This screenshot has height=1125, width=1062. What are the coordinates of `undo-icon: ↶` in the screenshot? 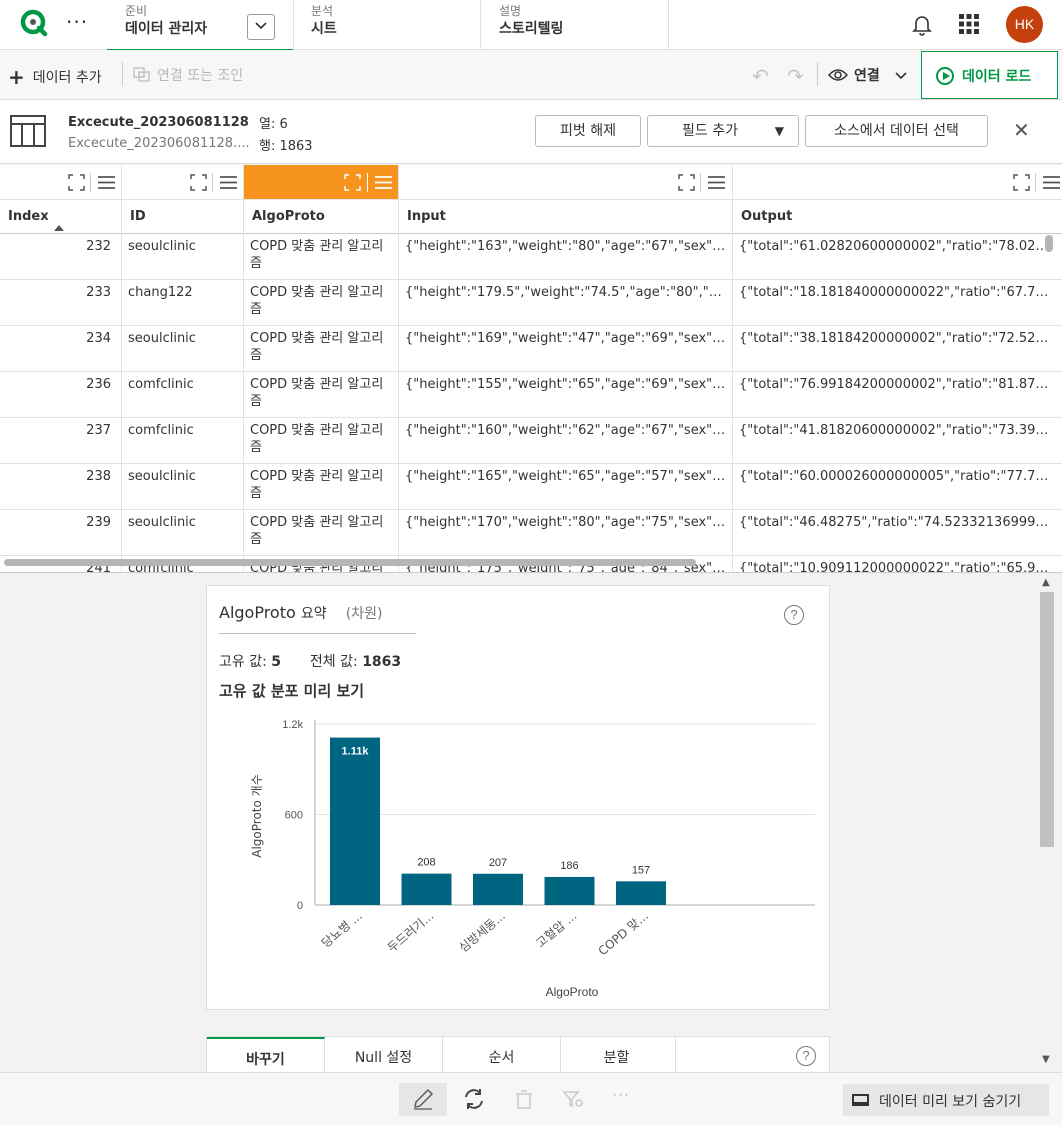 It's located at (760, 76).